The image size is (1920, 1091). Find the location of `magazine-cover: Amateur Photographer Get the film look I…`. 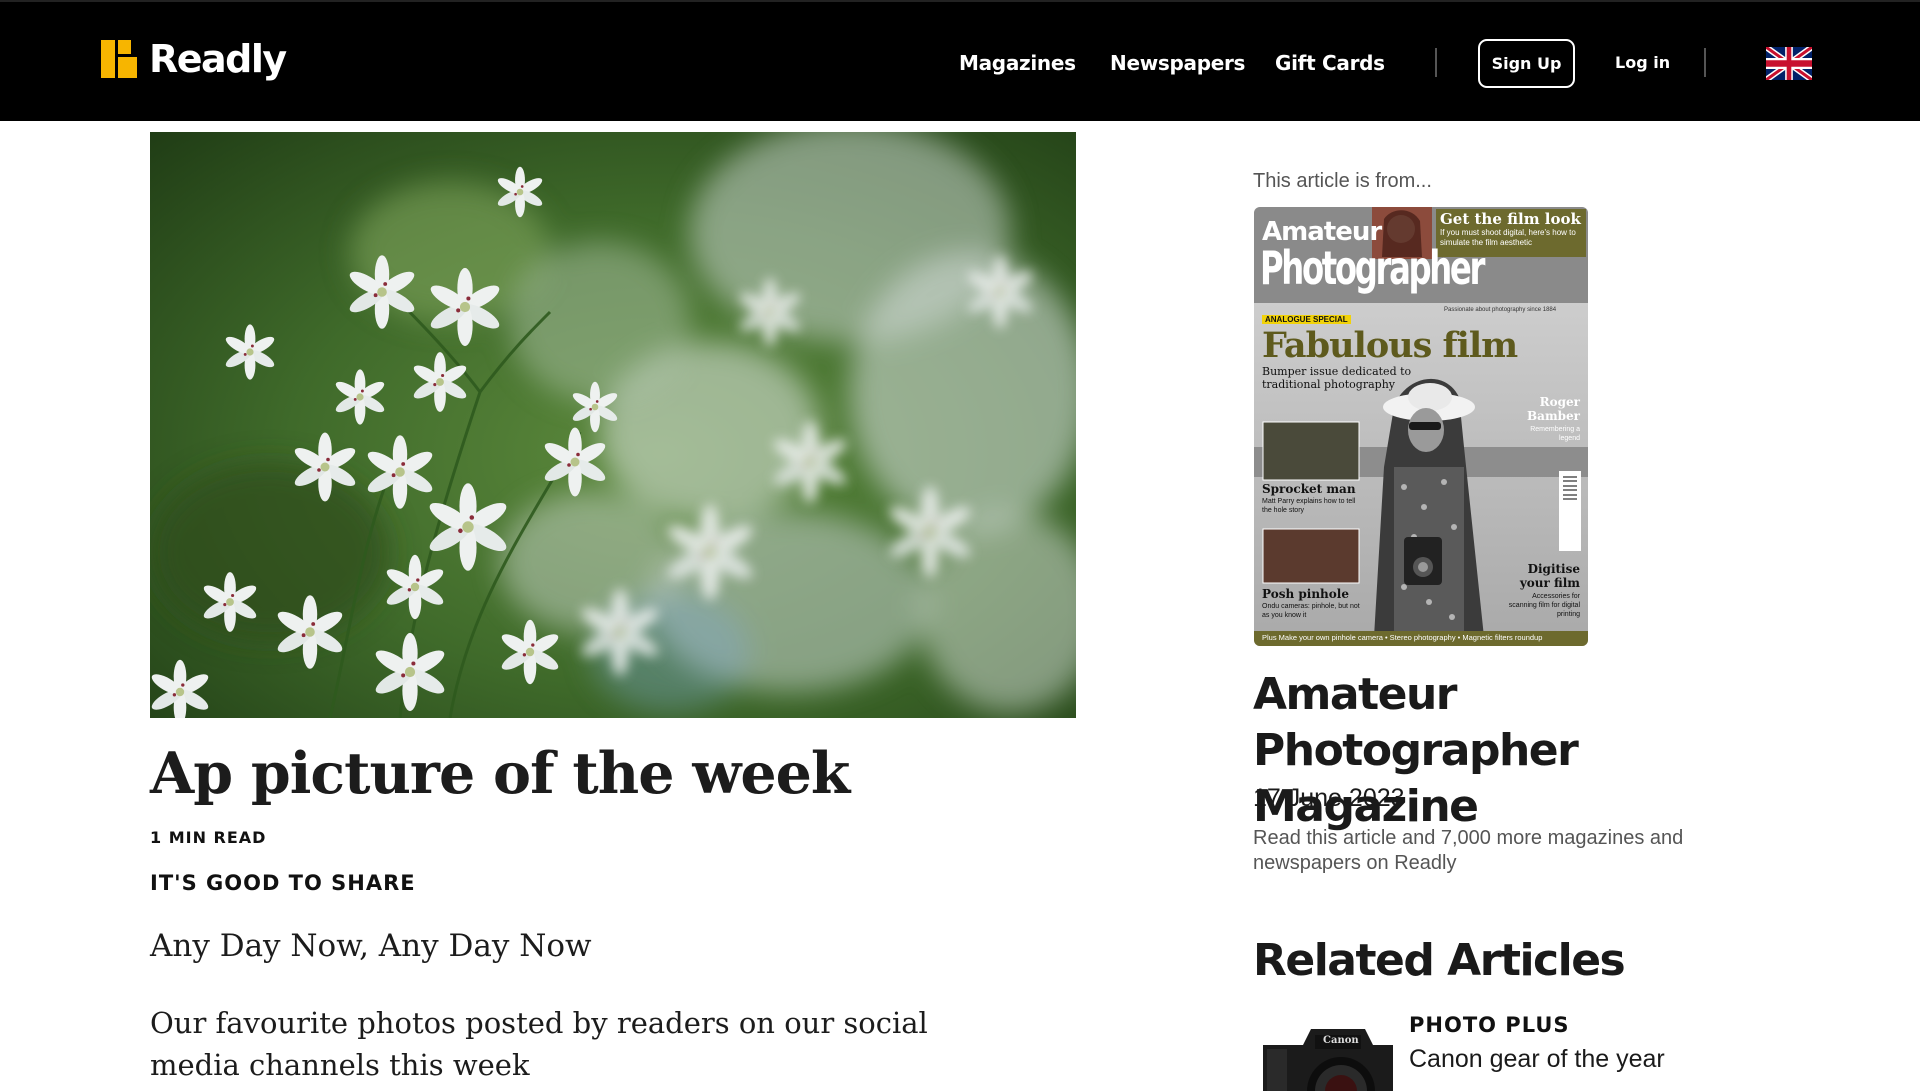

magazine-cover: Amateur Photographer Get the film look I… is located at coordinates (1421, 426).